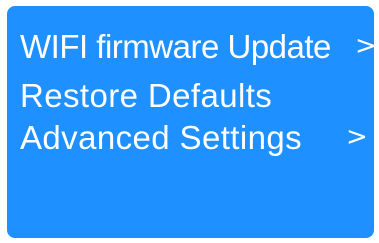 This screenshot has width=379, height=243. I want to click on menu-item-label: WIFI firmware Update, so click(175, 46).